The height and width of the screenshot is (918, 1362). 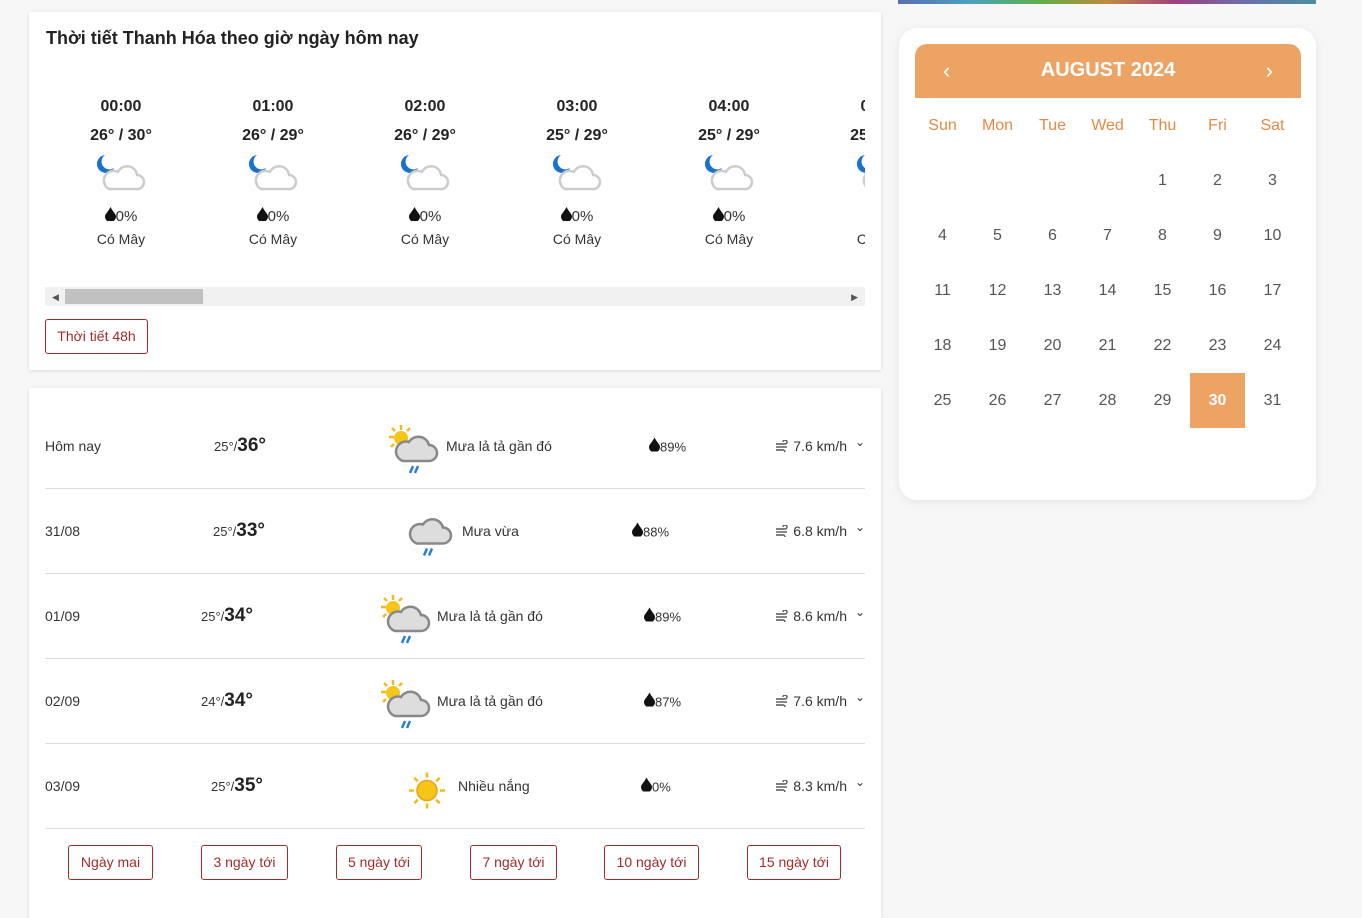 I want to click on calendar-day: 8, so click(x=1162, y=235).